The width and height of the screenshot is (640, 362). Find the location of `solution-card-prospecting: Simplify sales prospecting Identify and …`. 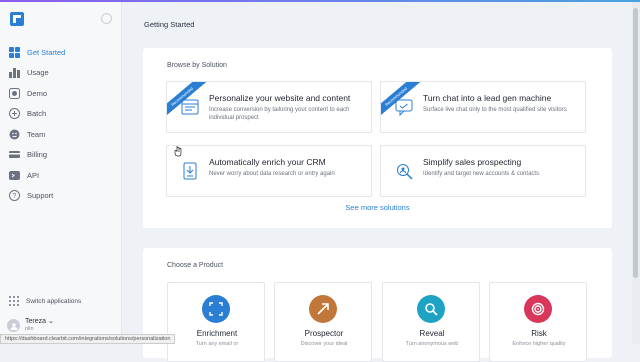

solution-card-prospecting: Simplify sales prospecting Identify and … is located at coordinates (483, 171).